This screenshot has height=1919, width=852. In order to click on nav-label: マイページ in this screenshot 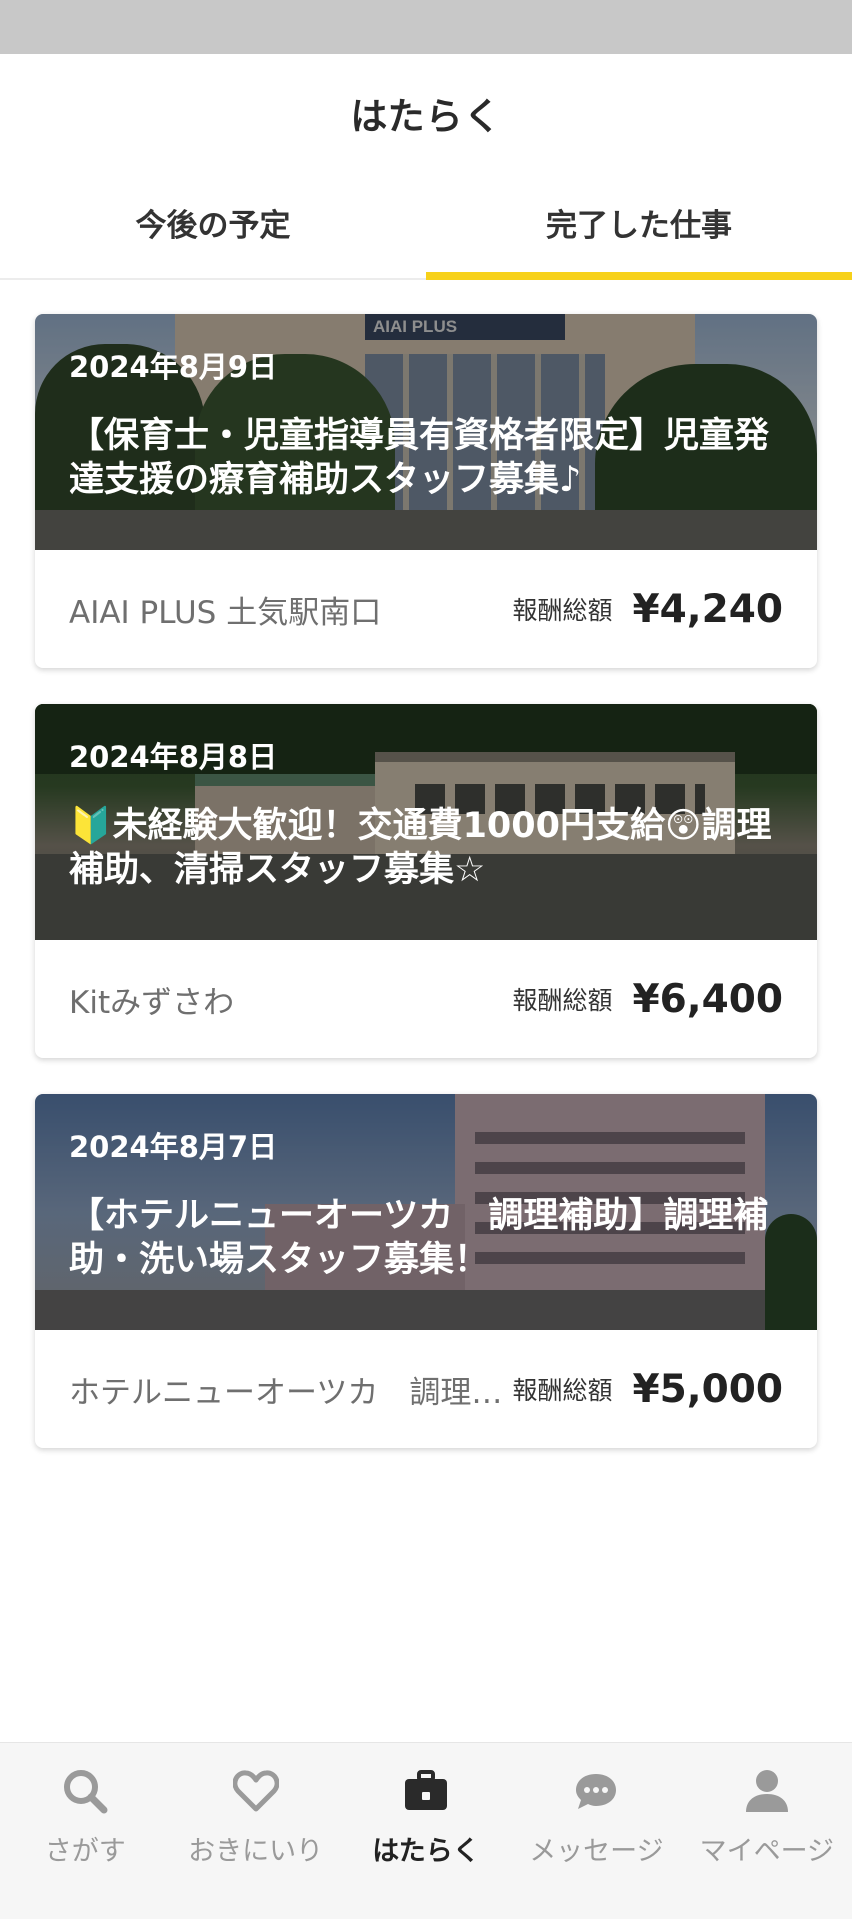, I will do `click(767, 1851)`.